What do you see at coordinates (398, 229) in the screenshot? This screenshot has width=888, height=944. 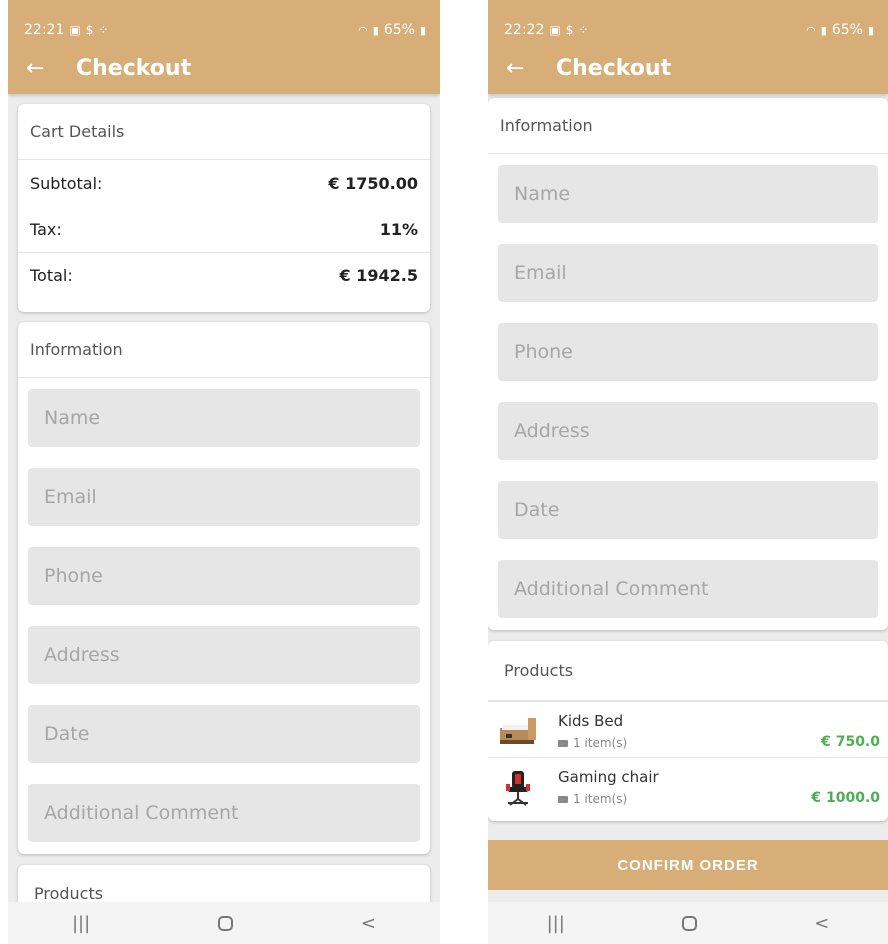 I see `tax-value: 11%` at bounding box center [398, 229].